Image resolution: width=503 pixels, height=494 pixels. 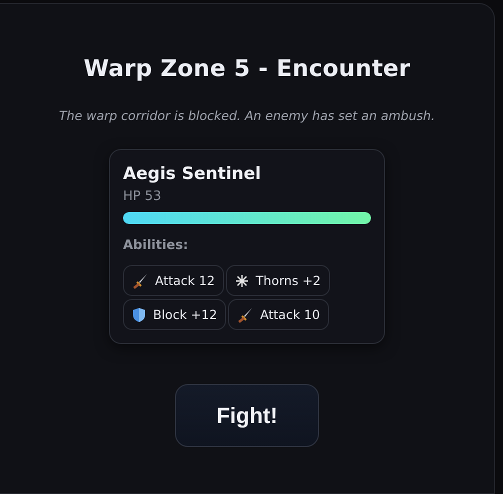 I want to click on enemy-hp: HP 53, so click(x=142, y=196).